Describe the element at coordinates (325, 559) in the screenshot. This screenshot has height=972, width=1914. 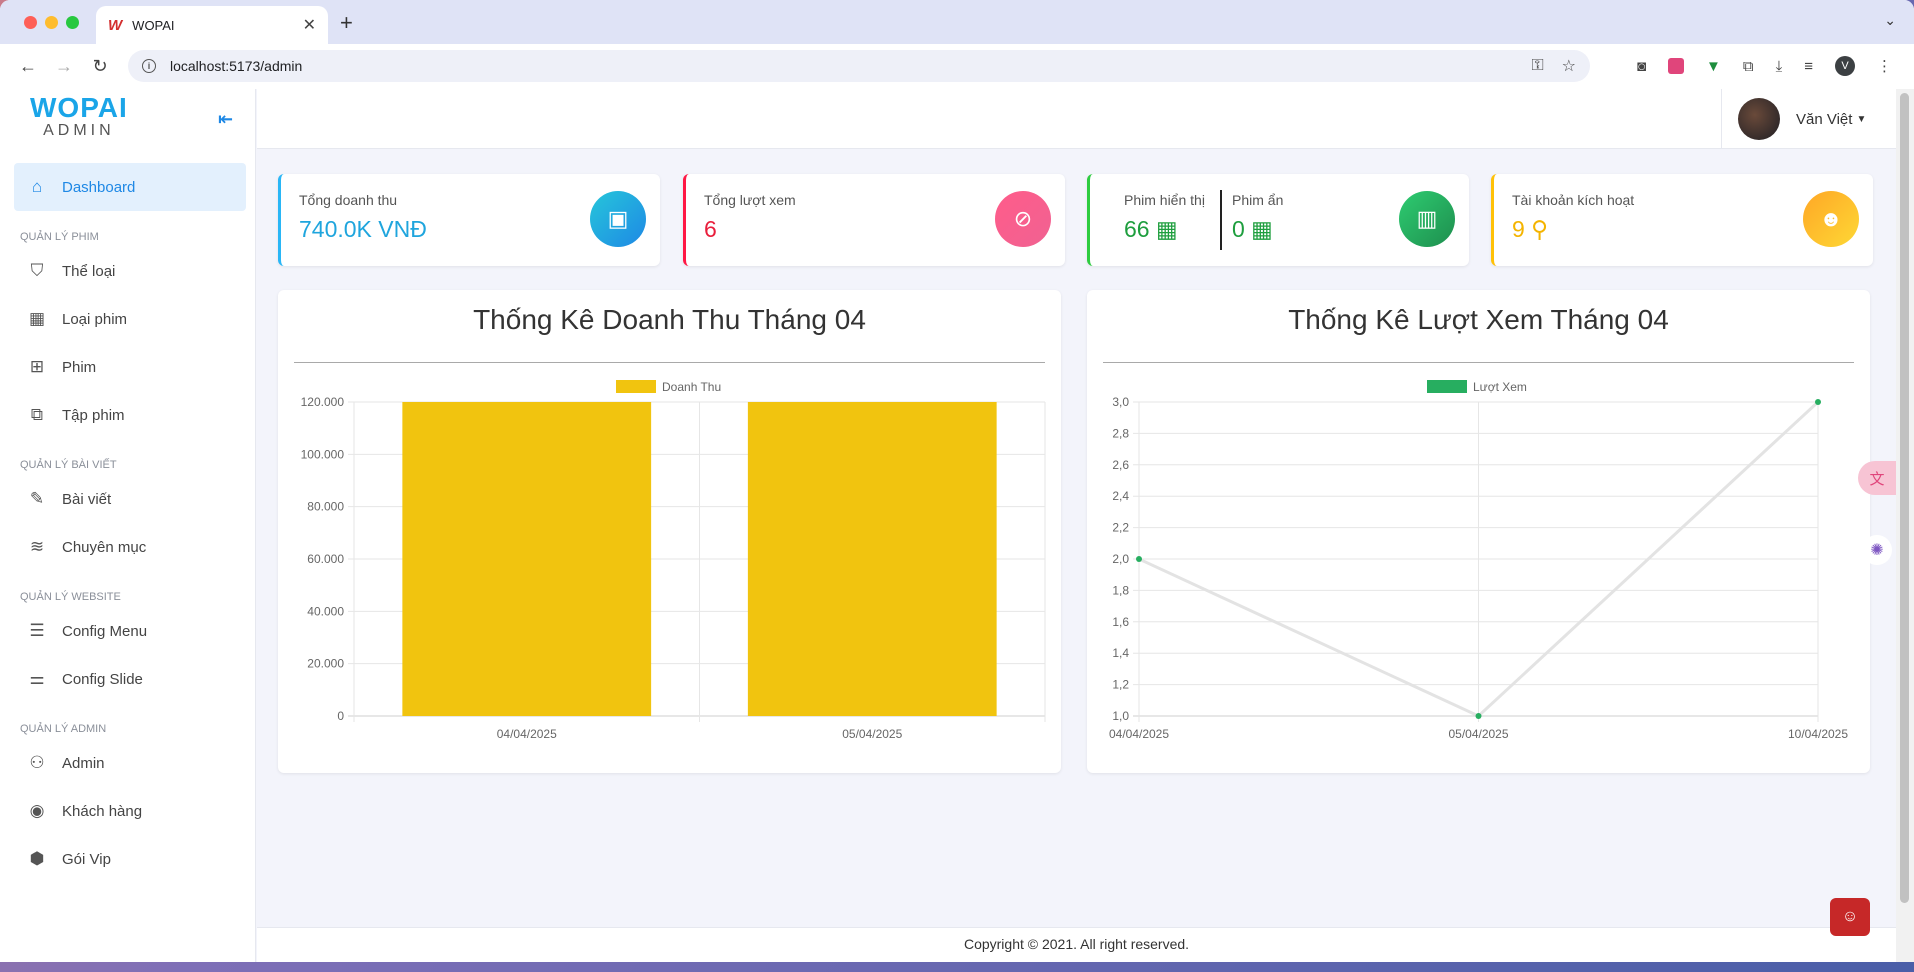
I see `y-tick-label: 60.000` at that location.